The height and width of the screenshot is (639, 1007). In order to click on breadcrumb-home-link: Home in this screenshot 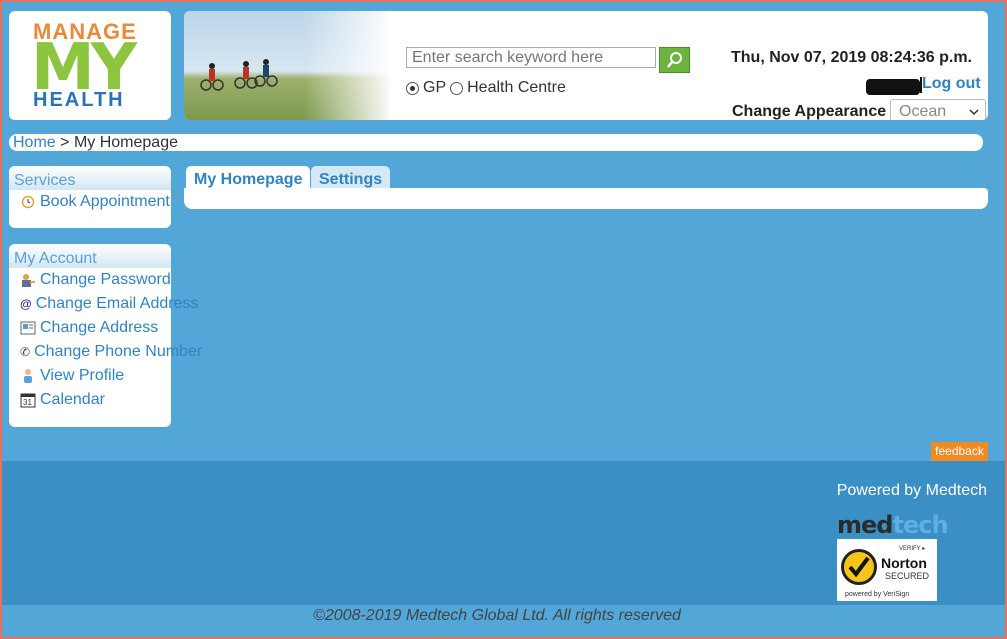, I will do `click(34, 142)`.